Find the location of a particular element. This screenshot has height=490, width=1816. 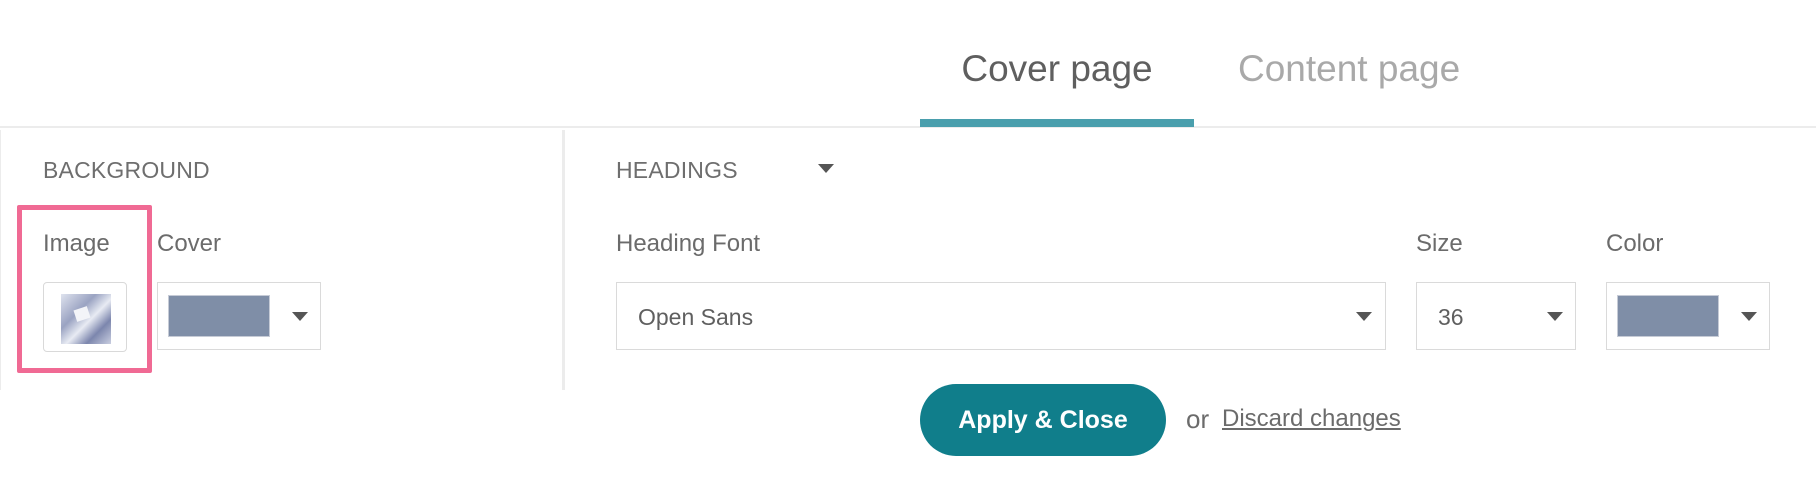

tab-cover-page: Cover page is located at coordinates (1057, 88).